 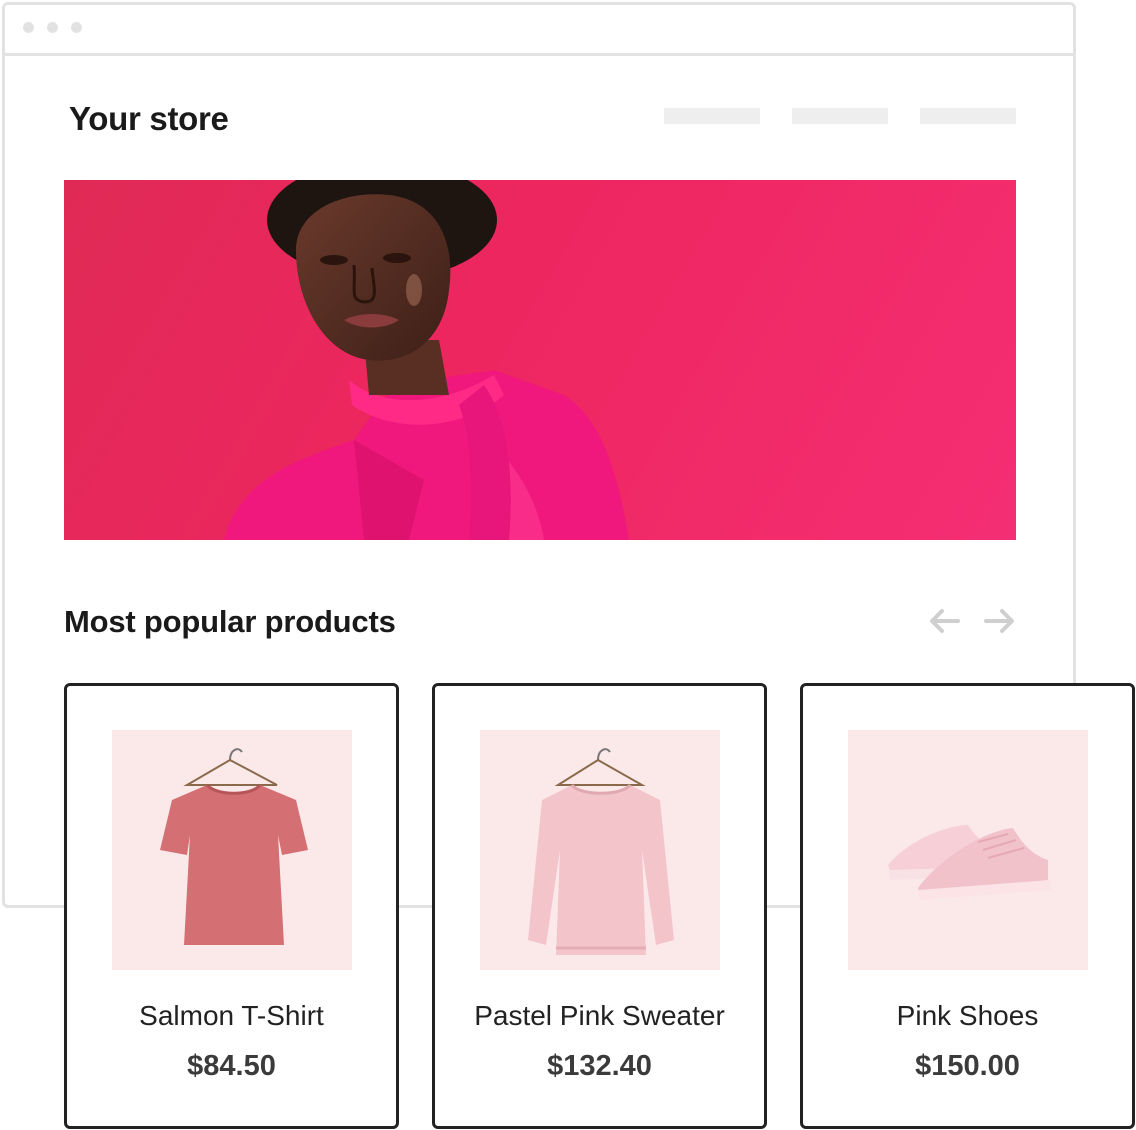 I want to click on product-name: Pink Shoes, so click(x=967, y=1016).